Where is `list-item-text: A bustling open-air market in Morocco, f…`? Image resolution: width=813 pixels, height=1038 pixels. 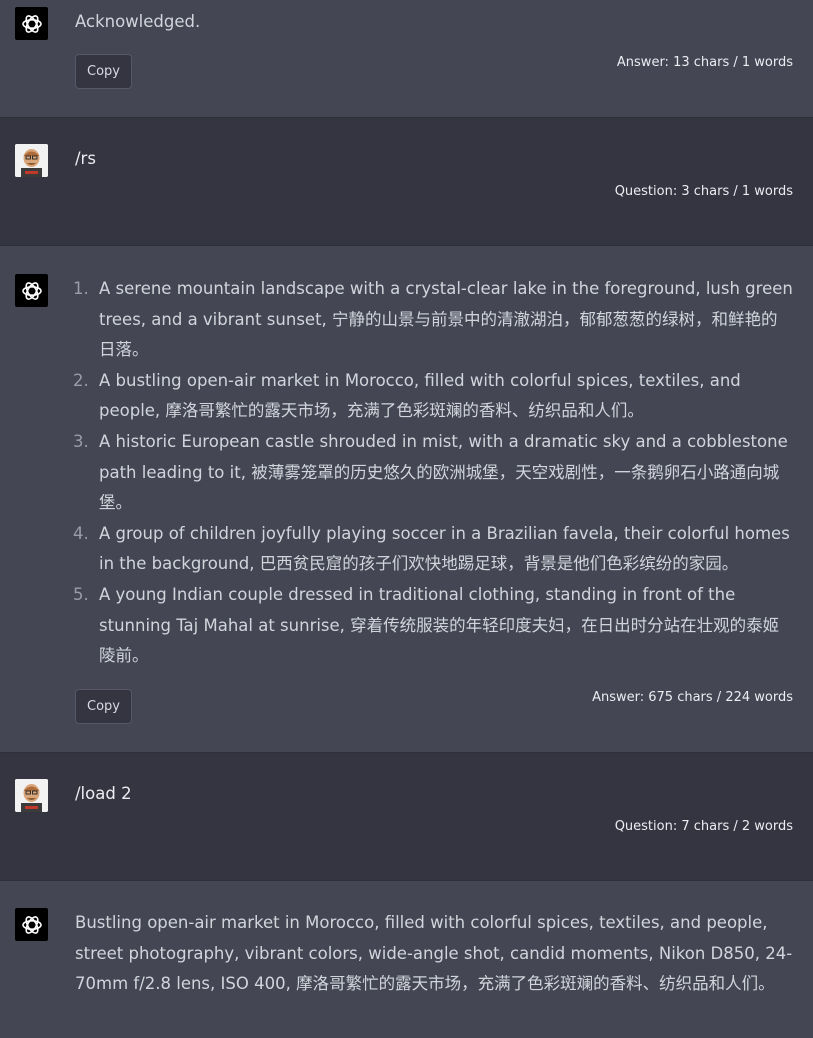
list-item-text: A bustling open-air market in Morocco, f… is located at coordinates (420, 395).